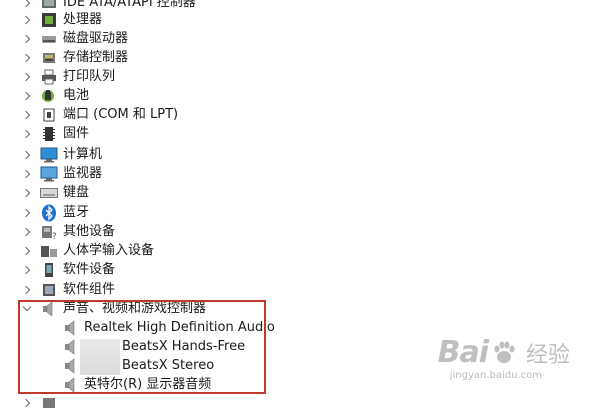  I want to click on tree-item-label: BeatsX Stereo, so click(168, 365).